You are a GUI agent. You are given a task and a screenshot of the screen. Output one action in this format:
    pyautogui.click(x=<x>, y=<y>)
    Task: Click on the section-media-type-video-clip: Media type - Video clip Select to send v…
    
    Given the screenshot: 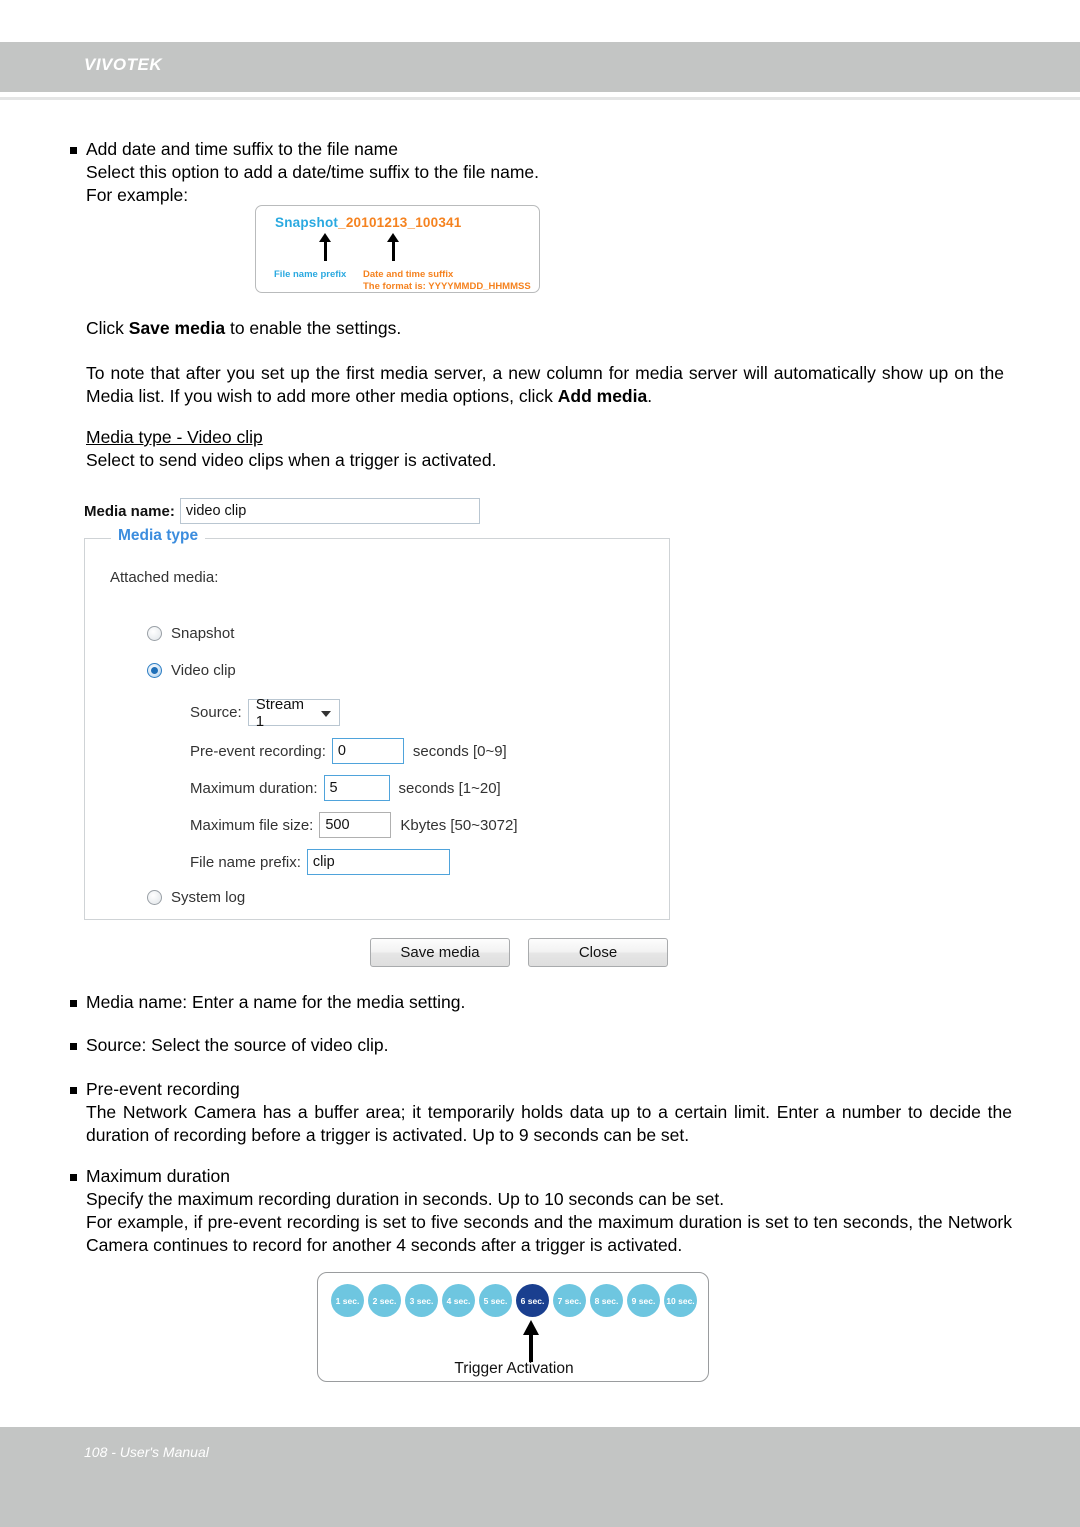 What is the action you would take?
    pyautogui.click(x=536, y=449)
    